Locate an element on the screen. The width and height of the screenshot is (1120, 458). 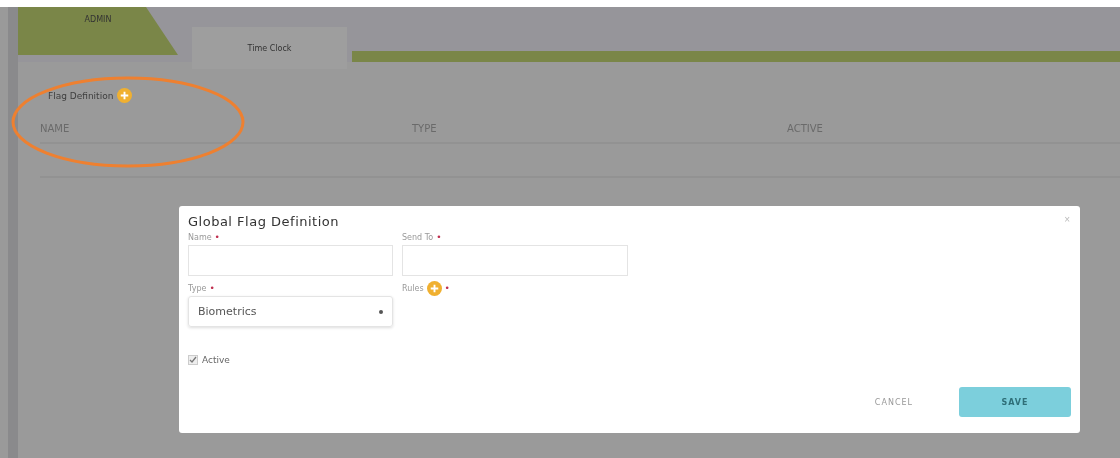
close-button: × is located at coordinates (1067, 219).